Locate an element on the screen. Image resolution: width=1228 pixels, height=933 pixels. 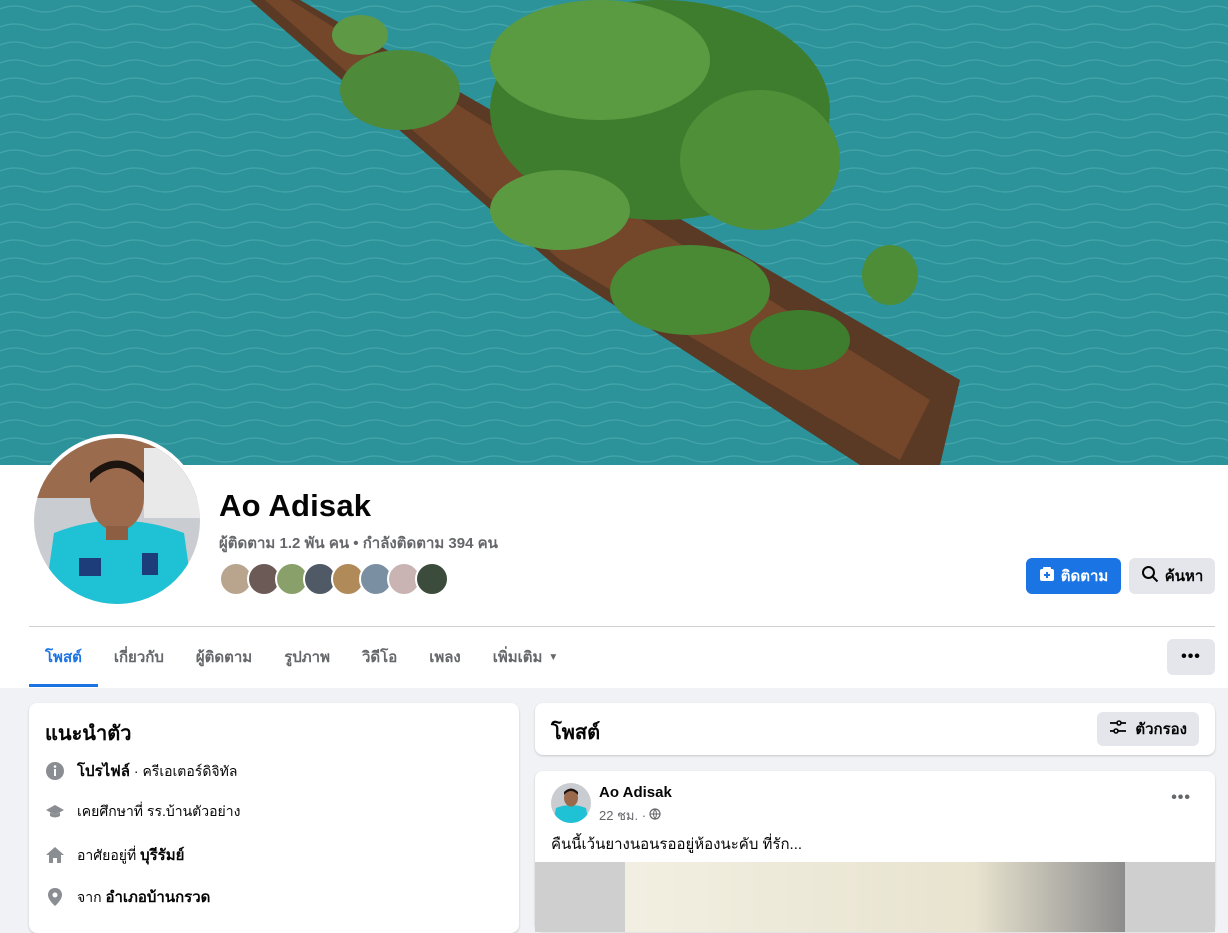
tab-about: เกี่ยวกับ is located at coordinates (139, 657).